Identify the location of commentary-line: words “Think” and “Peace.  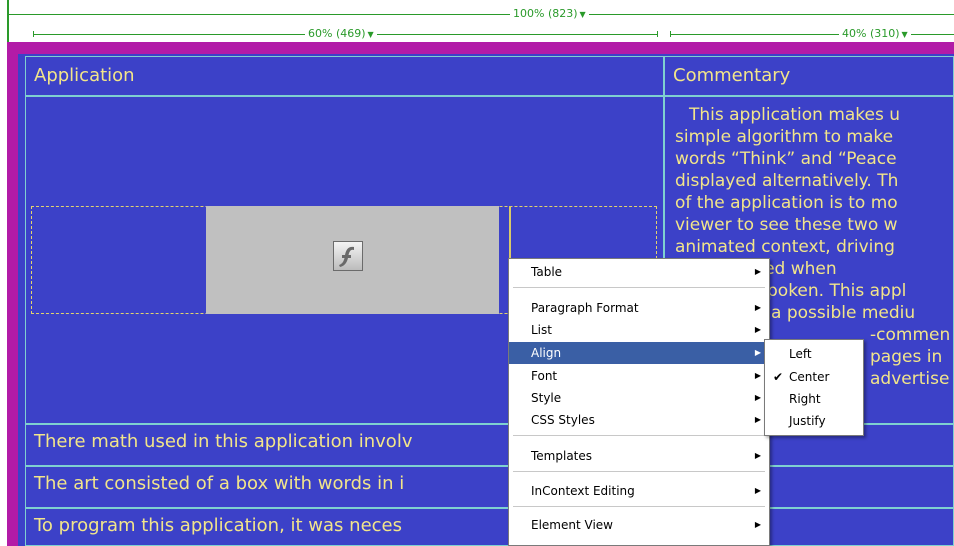
(786, 159).